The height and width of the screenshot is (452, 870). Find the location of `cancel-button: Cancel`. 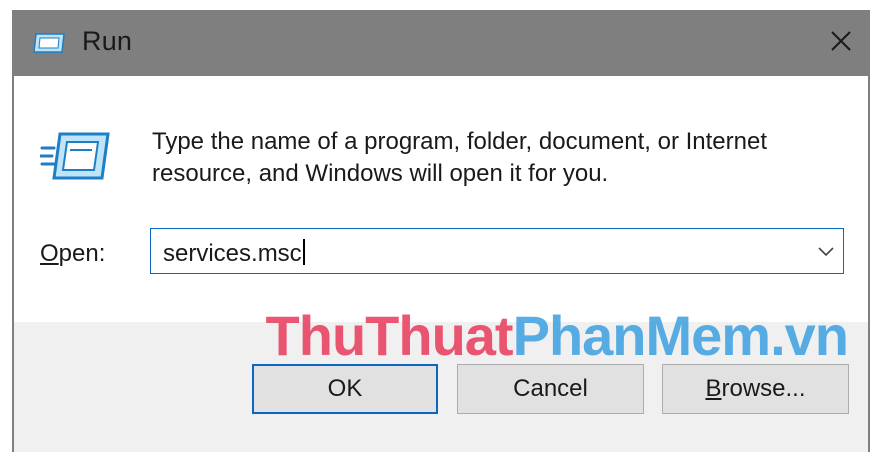

cancel-button: Cancel is located at coordinates (550, 389).